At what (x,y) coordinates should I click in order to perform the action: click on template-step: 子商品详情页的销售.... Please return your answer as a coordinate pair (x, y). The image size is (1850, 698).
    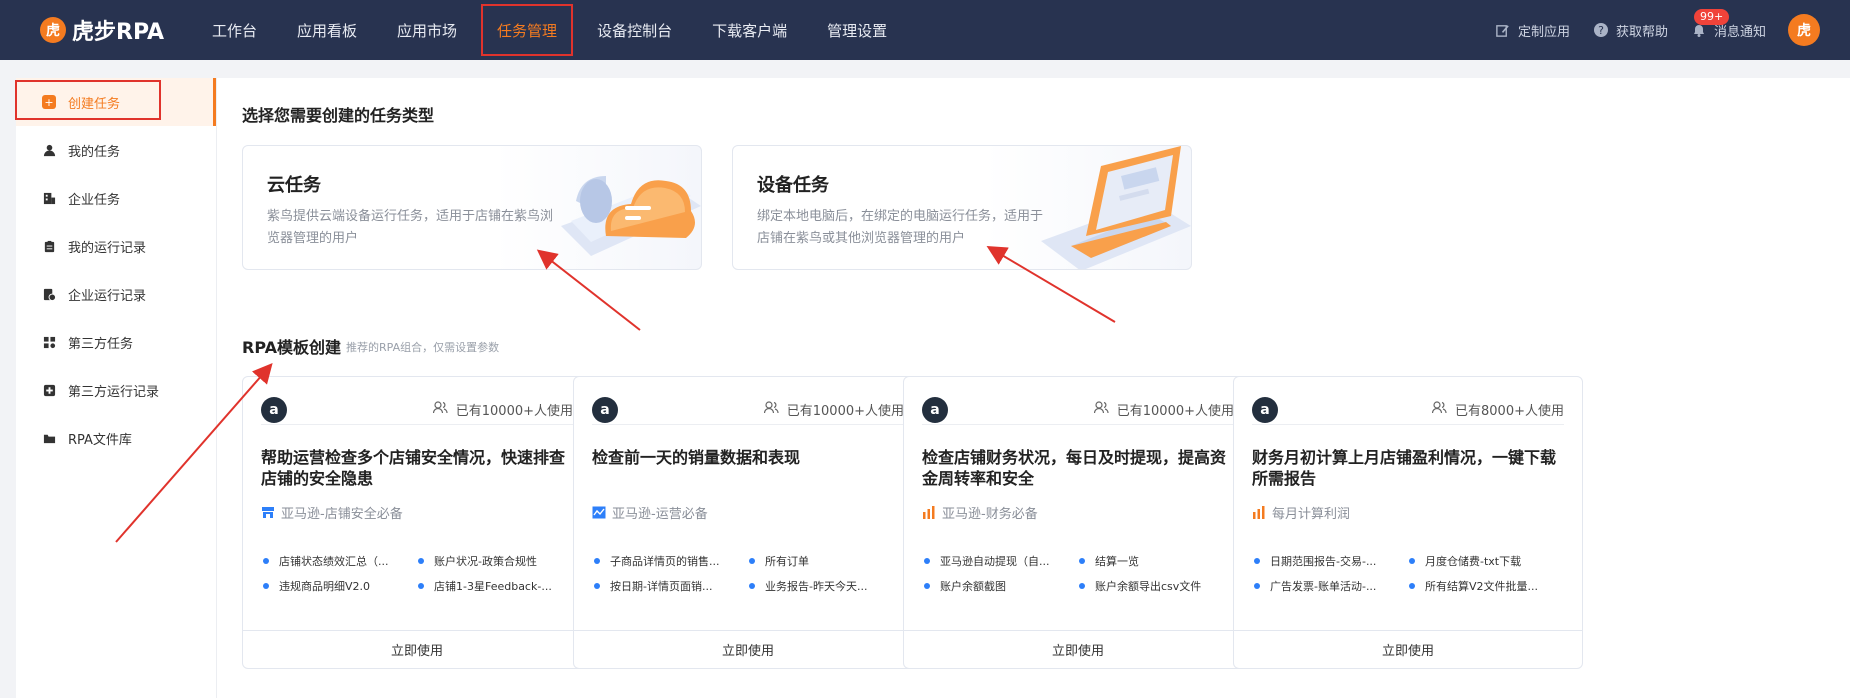
    Looking at the image, I should click on (669, 561).